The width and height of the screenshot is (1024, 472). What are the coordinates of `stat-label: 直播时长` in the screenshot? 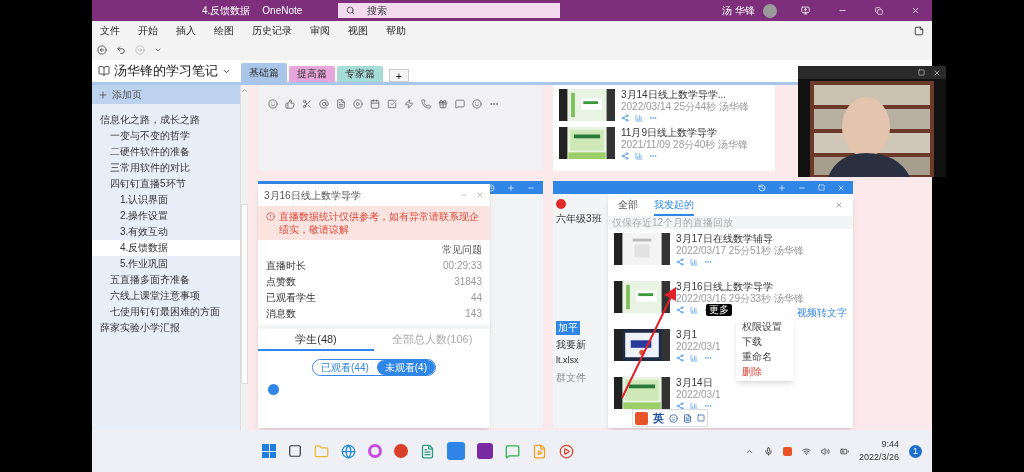 It's located at (286, 265).